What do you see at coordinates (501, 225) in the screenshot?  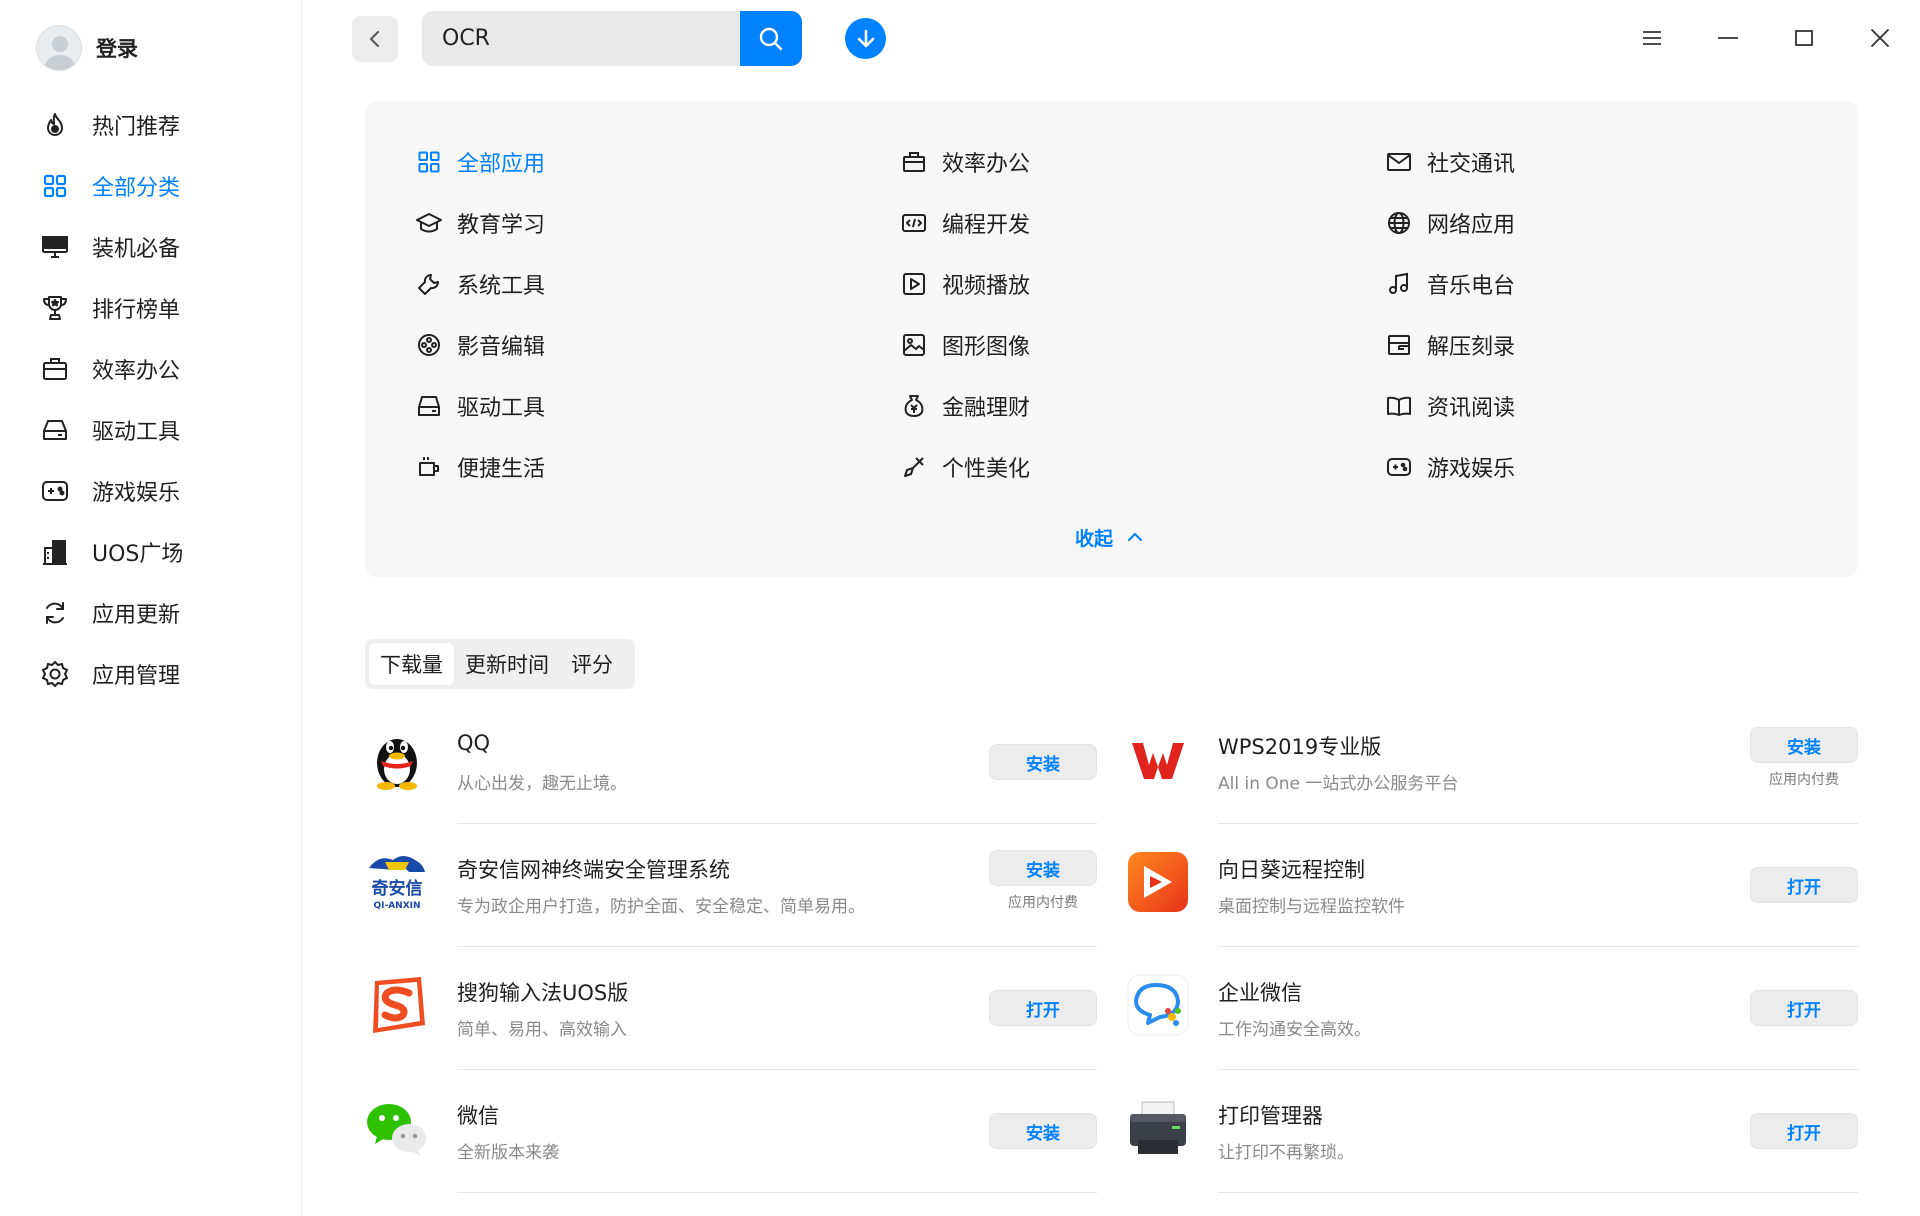 I see `category-label: 教育学习` at bounding box center [501, 225].